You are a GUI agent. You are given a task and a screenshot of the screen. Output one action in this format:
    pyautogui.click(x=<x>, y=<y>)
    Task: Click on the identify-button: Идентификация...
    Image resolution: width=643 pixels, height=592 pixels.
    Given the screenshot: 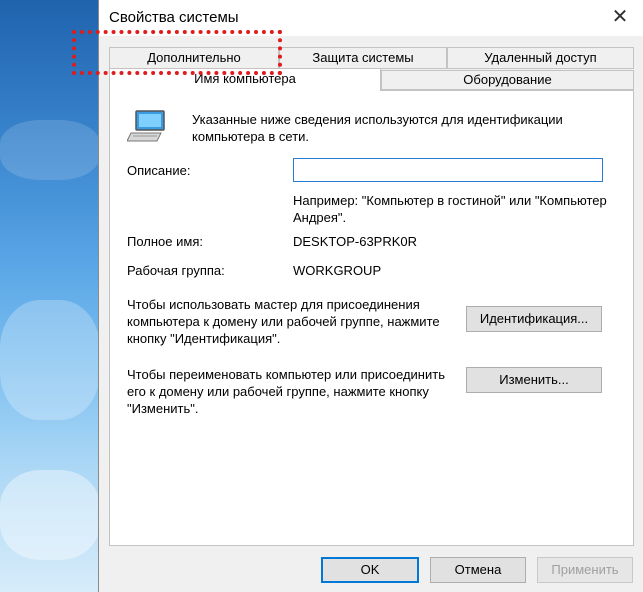 What is the action you would take?
    pyautogui.click(x=534, y=319)
    